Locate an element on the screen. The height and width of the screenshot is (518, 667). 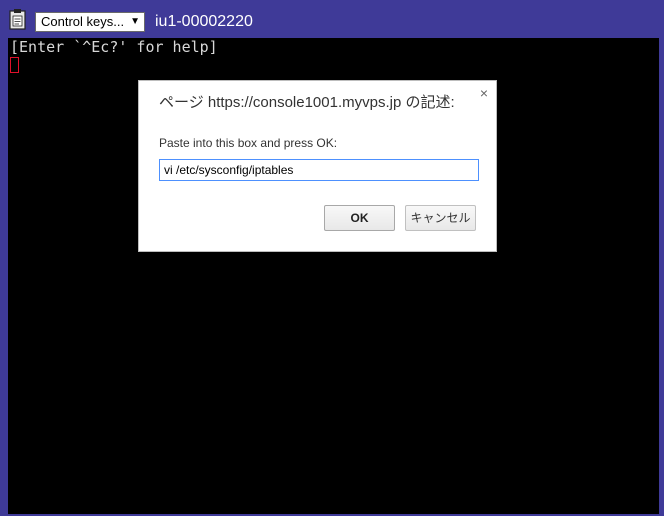
terminal-cursor is located at coordinates (14, 65).